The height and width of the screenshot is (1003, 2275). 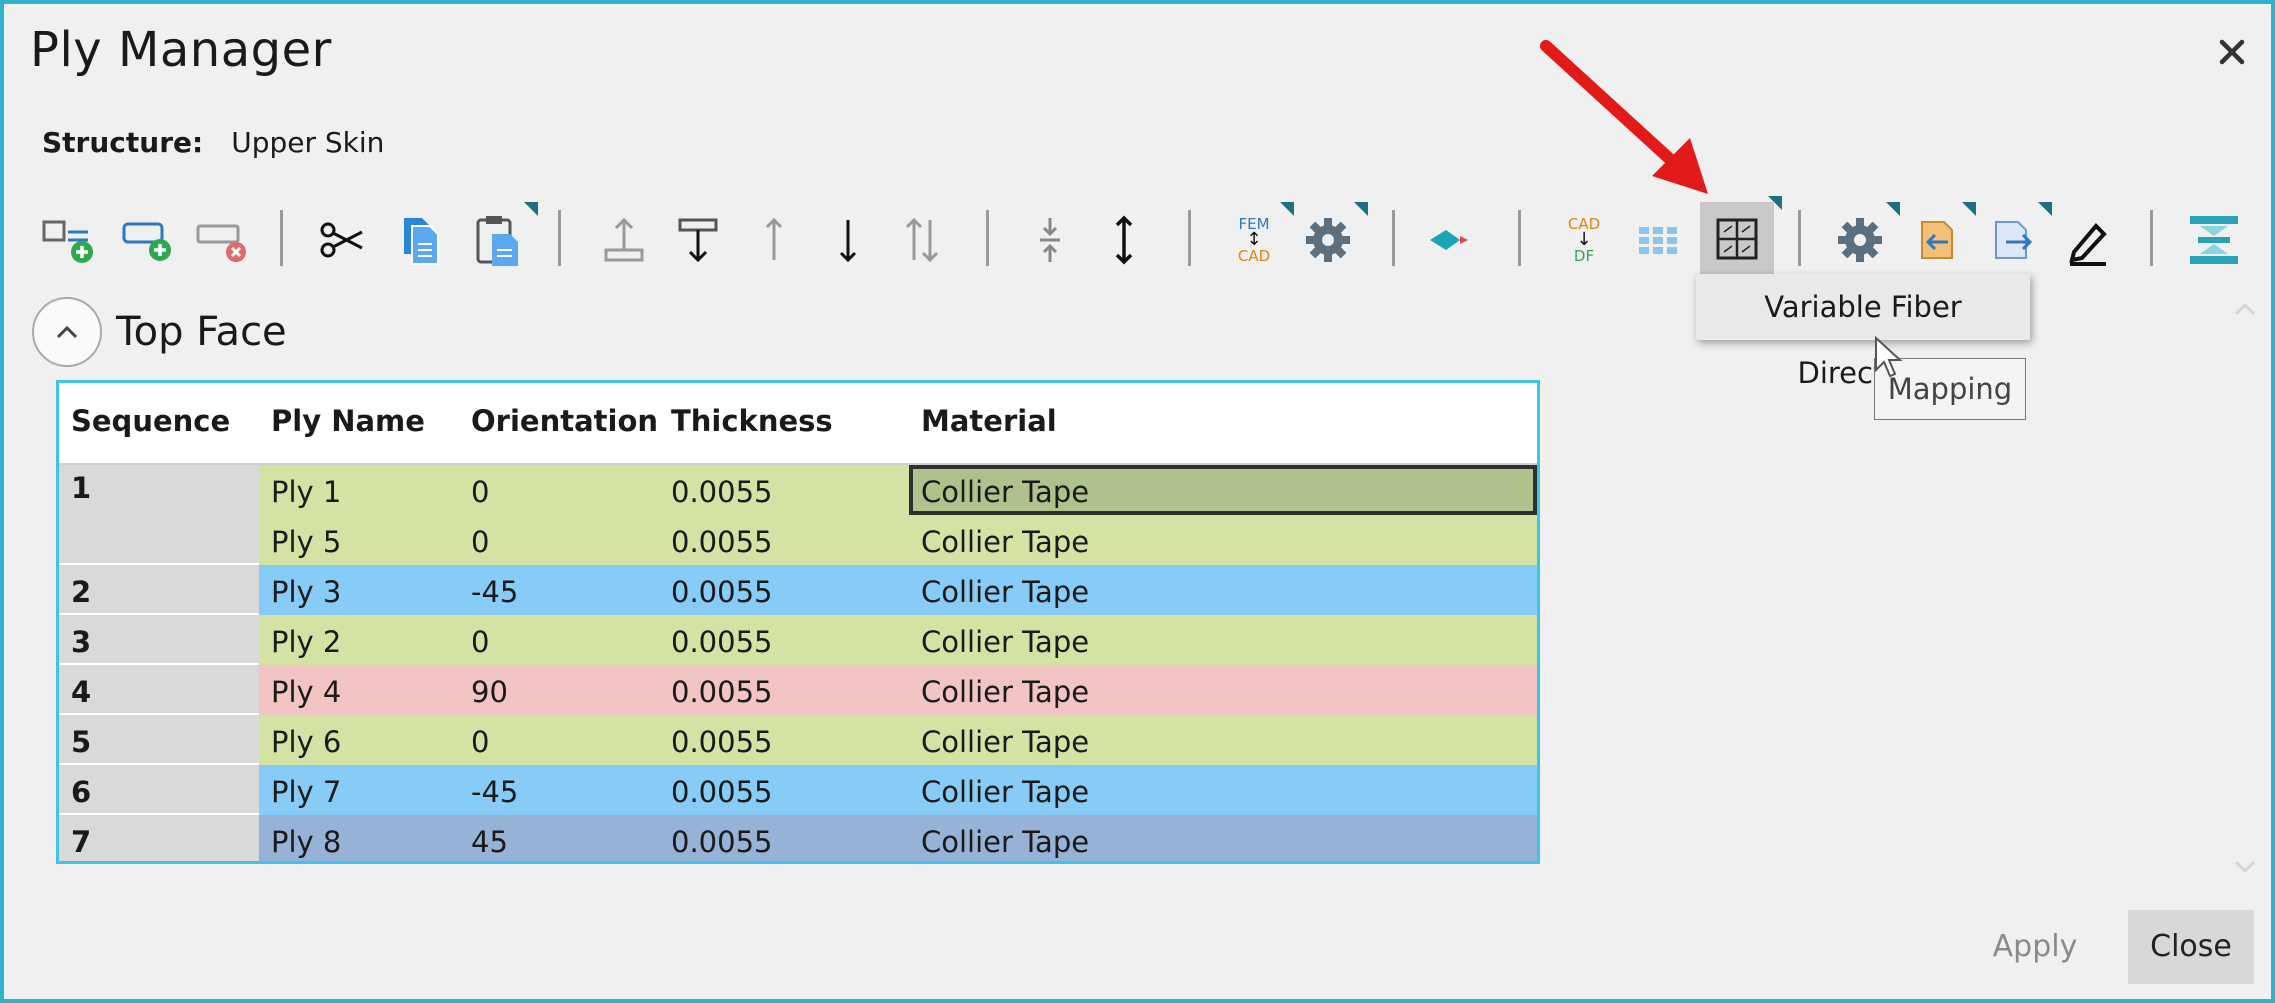 What do you see at coordinates (359, 840) in the screenshot?
I see `ply-name-cell: Ply 8` at bounding box center [359, 840].